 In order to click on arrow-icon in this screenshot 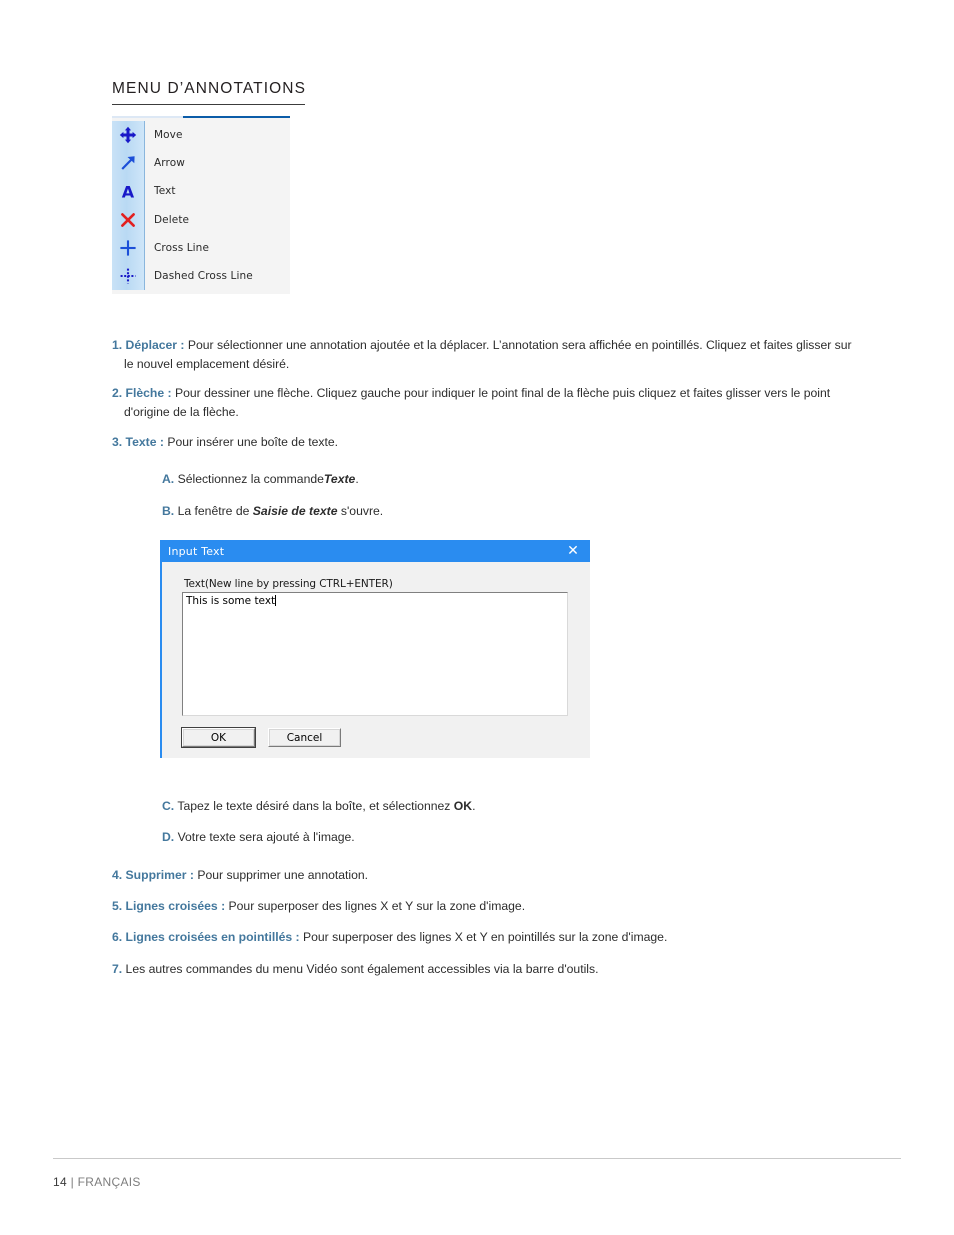, I will do `click(128, 163)`.